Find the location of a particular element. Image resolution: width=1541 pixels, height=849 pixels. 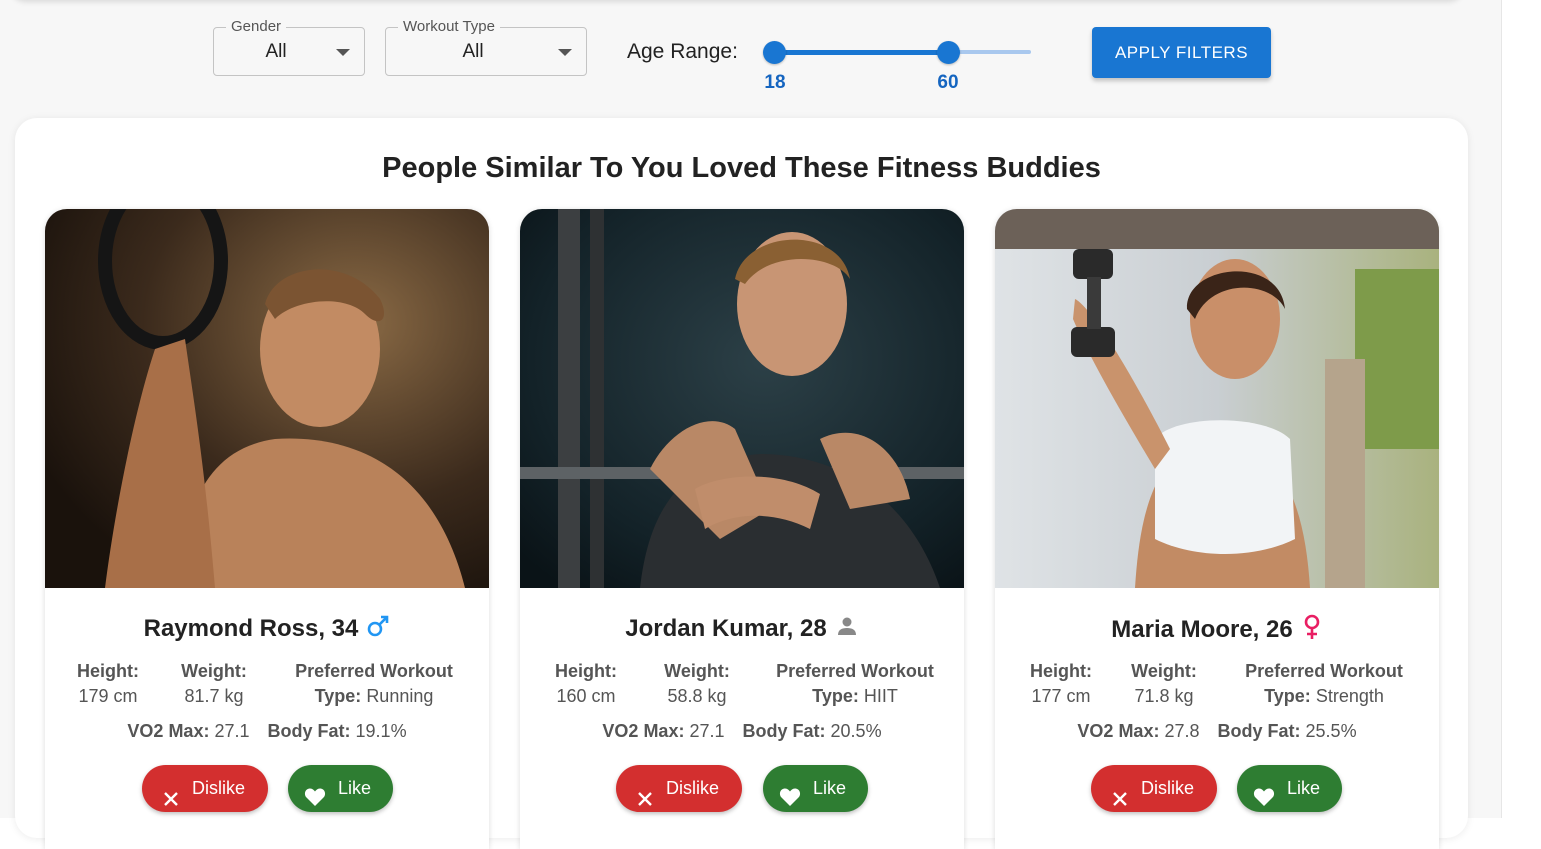

bodyfat-value: 25.5% is located at coordinates (1331, 731).